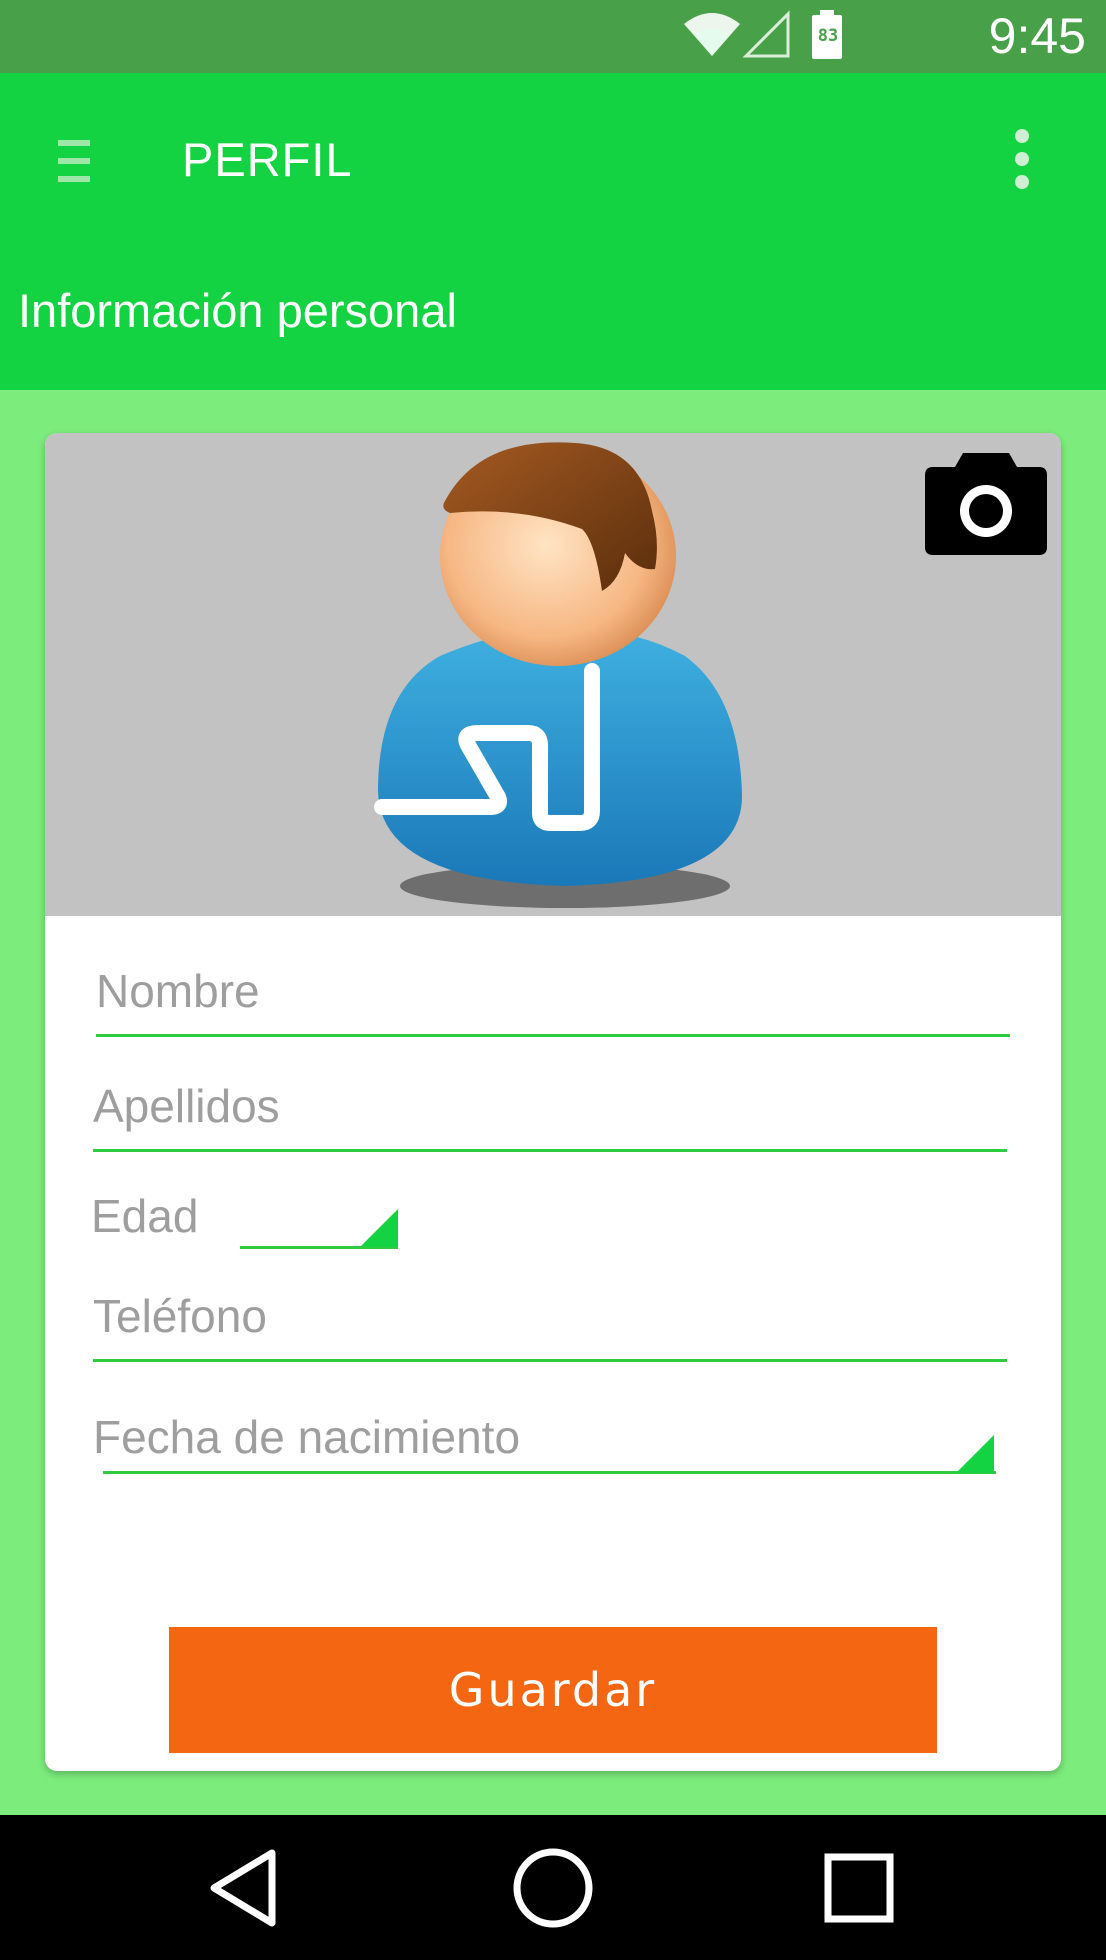 The image size is (1106, 1960). I want to click on home-icon, so click(553, 1888).